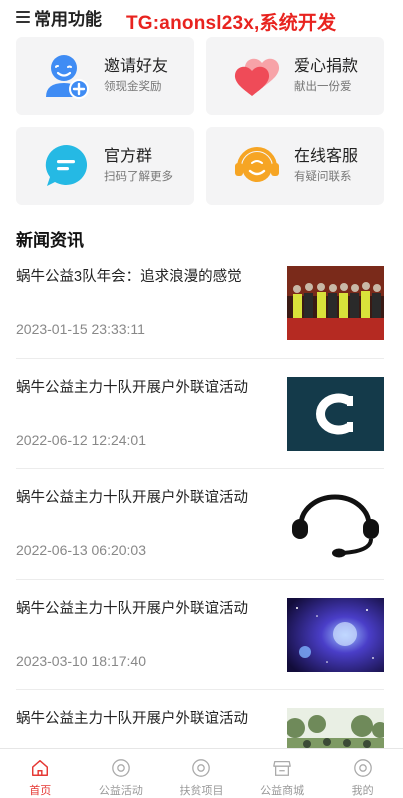  Describe the element at coordinates (323, 177) in the screenshot. I see `feature-subtitle: 有疑问联系` at that location.